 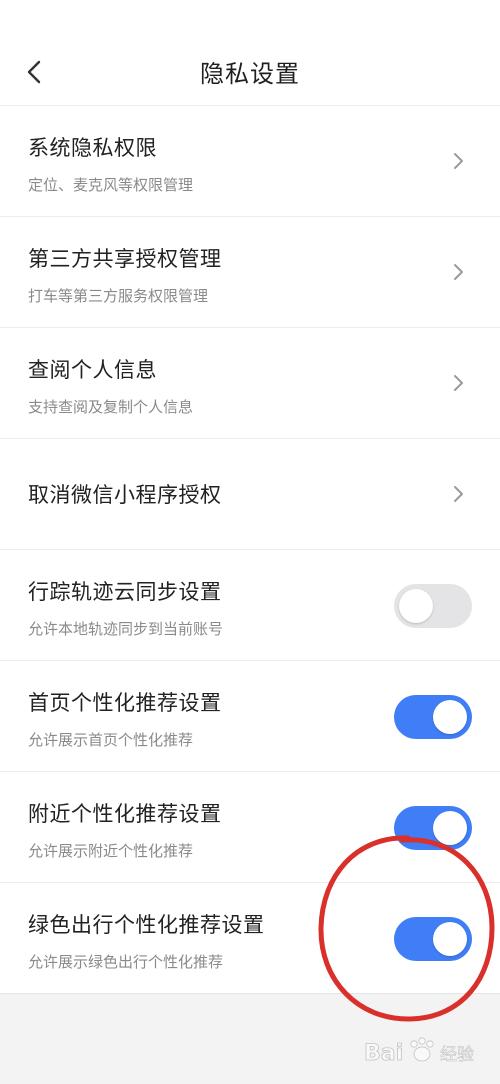 What do you see at coordinates (250, 161) in the screenshot?
I see `settings-item-system-privacy: 系统隐私权限 定位、麦克风等权限管理` at bounding box center [250, 161].